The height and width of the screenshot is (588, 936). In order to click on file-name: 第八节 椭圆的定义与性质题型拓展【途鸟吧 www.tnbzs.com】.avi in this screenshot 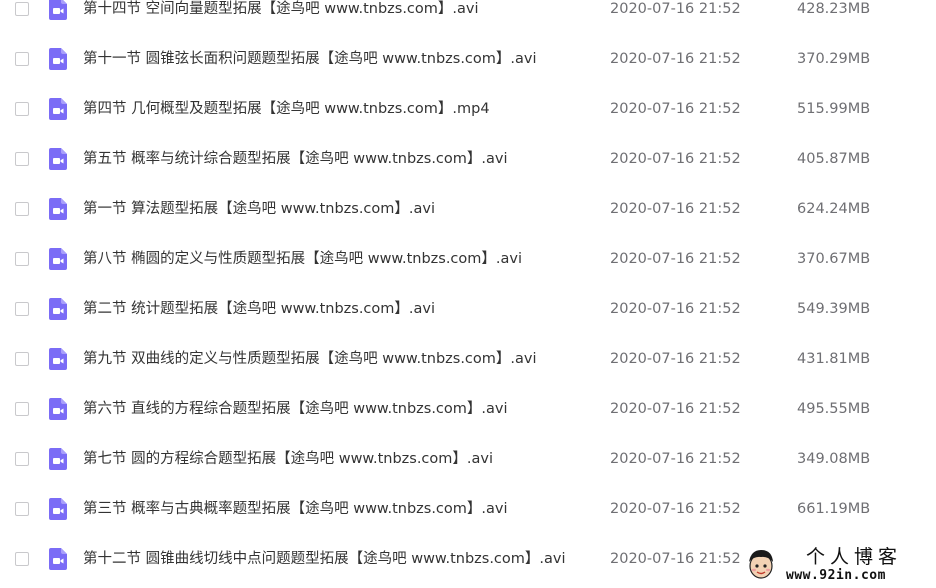, I will do `click(302, 259)`.